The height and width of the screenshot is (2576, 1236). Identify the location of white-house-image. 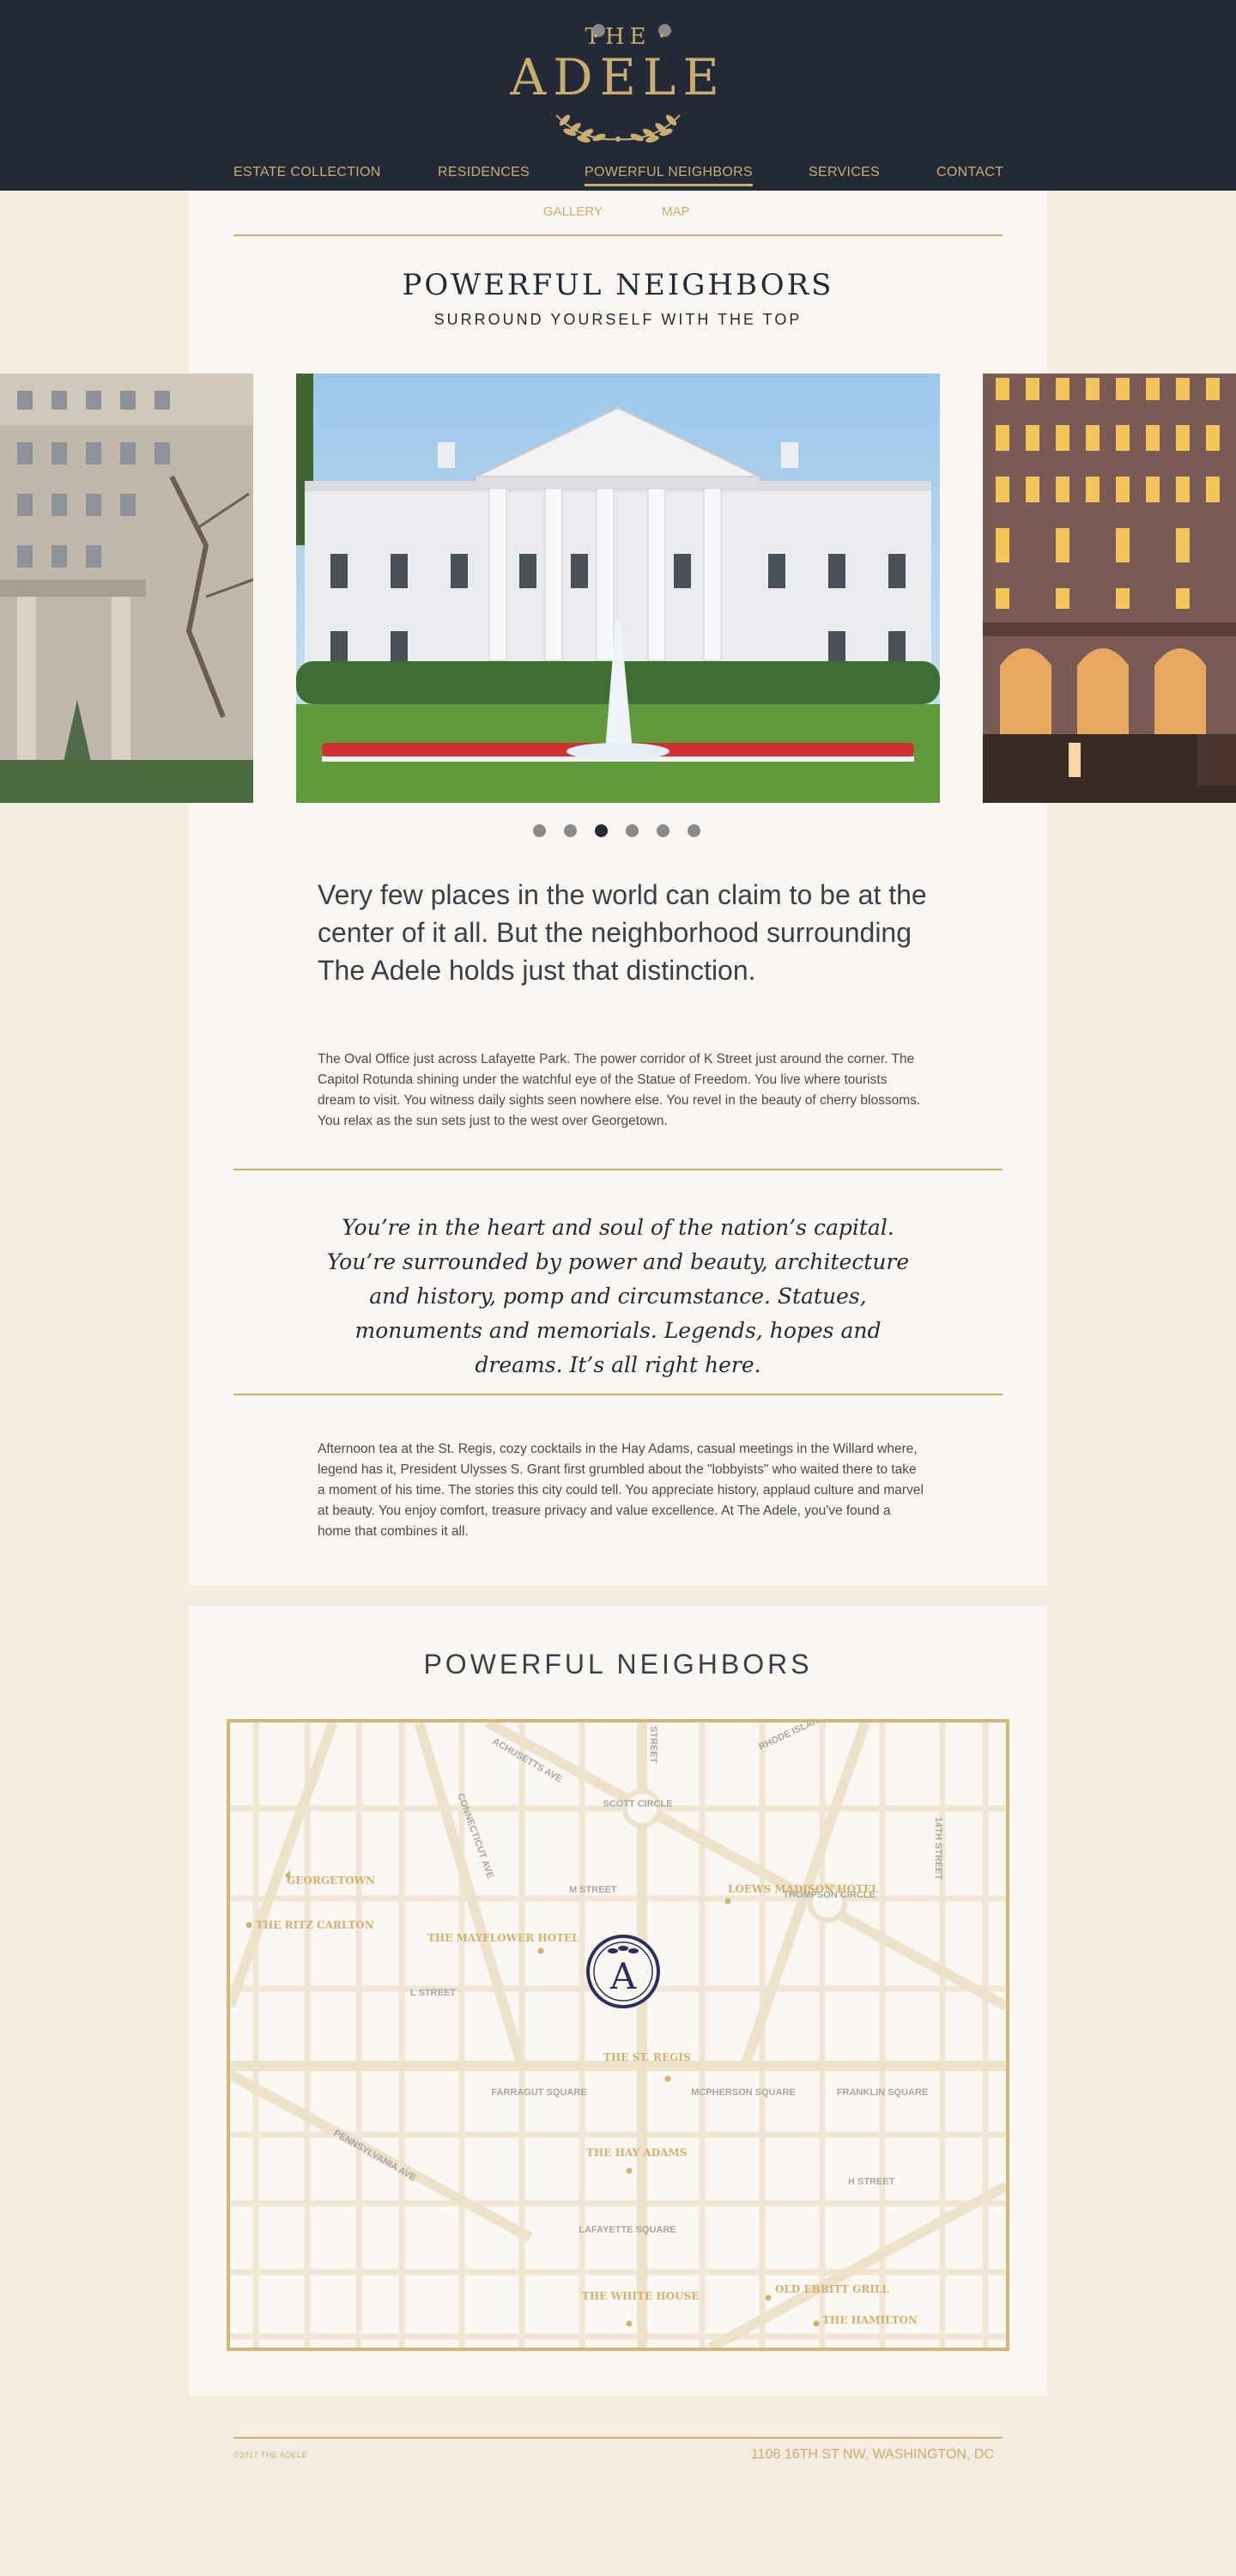
(618, 588).